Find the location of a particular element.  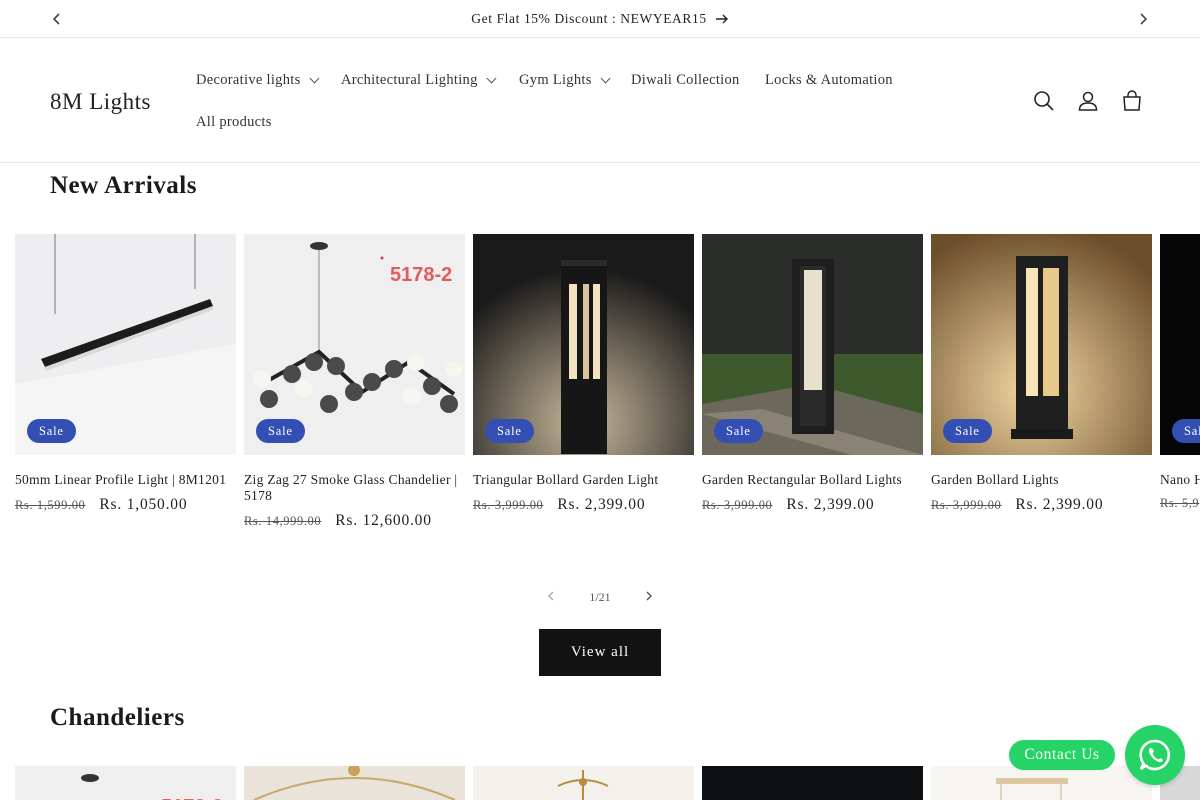

slider-counter: 1/21 is located at coordinates (600, 596).